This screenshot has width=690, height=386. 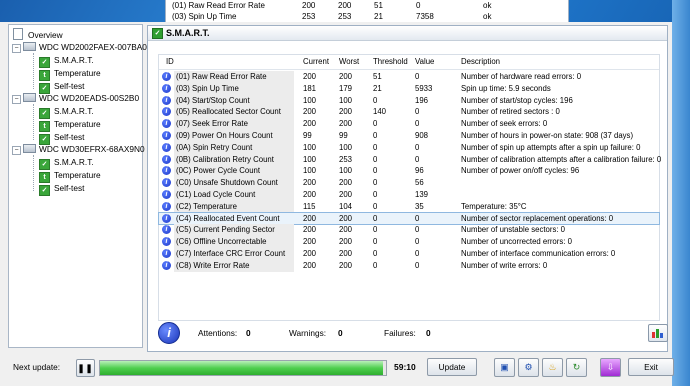 I want to click on refresh-button: ↻, so click(x=576, y=367).